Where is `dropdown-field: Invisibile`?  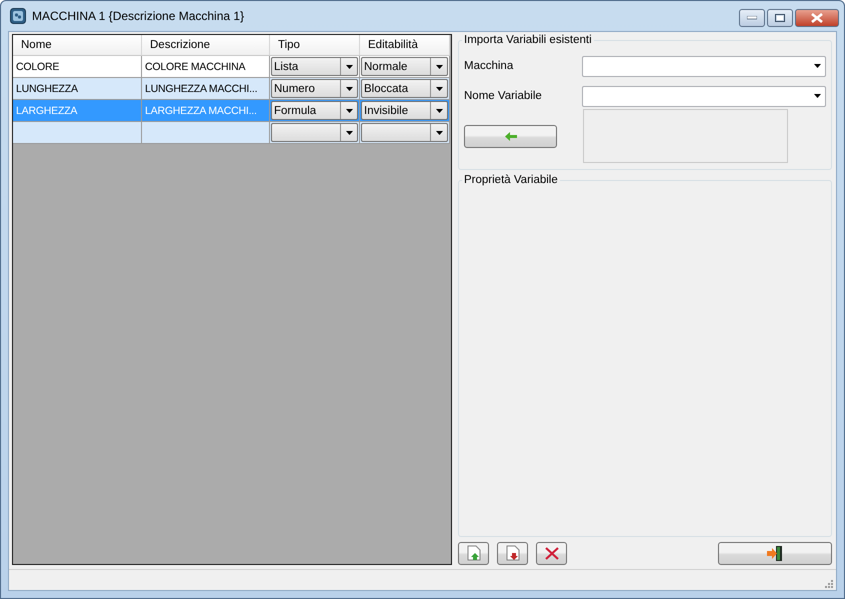
dropdown-field: Invisibile is located at coordinates (404, 110).